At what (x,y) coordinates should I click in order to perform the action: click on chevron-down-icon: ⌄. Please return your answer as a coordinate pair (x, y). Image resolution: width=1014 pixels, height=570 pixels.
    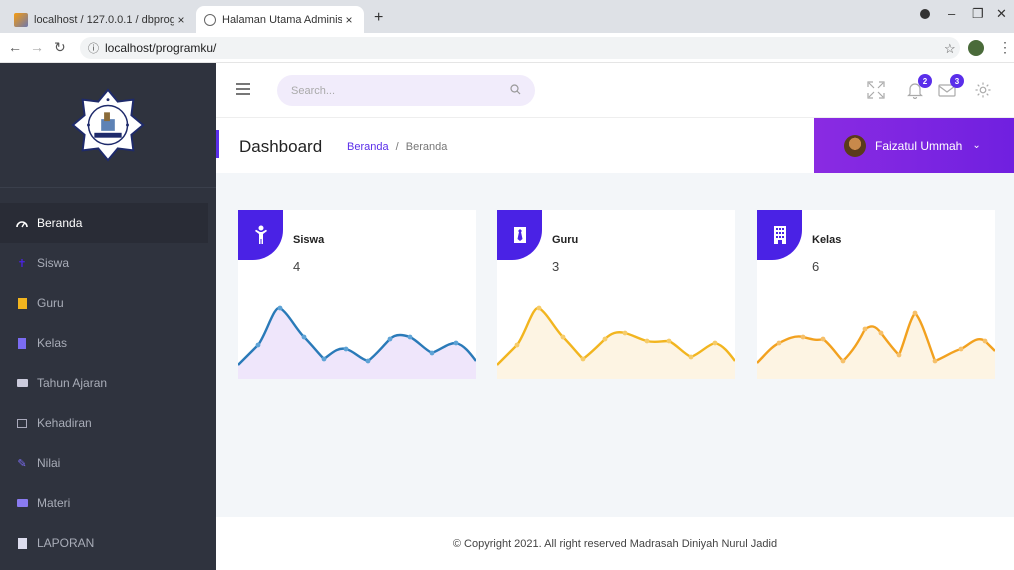
    Looking at the image, I should click on (976, 145).